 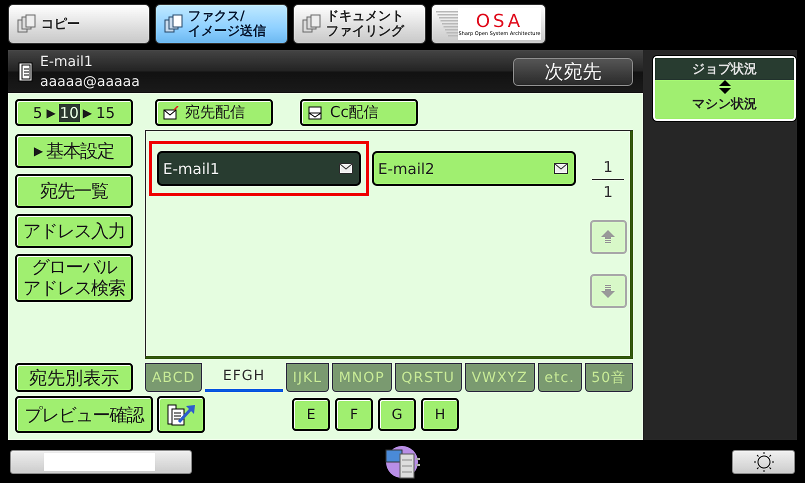 What do you see at coordinates (74, 278) in the screenshot?
I see `nav-button: グローバル アドレス検索` at bounding box center [74, 278].